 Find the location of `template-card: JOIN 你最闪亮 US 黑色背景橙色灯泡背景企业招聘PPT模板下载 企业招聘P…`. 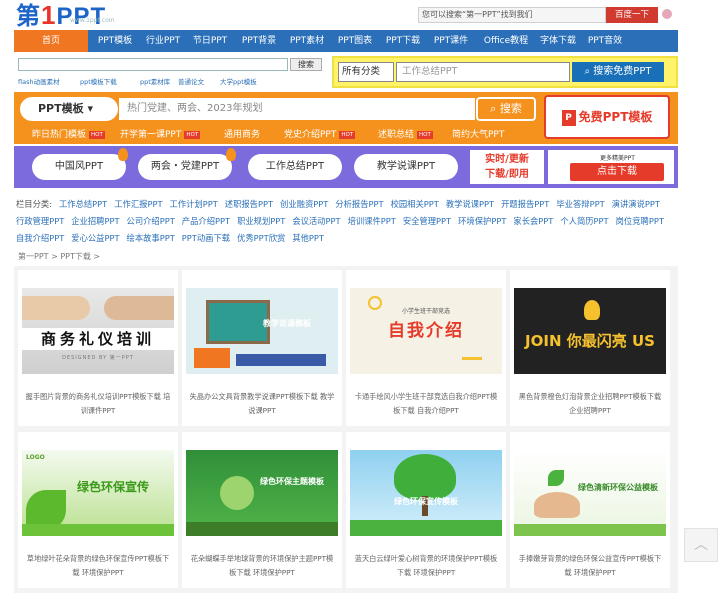

template-card: JOIN 你最闪亮 US 黑色背景橙色灯泡背景企业招聘PPT模板下载 企业招聘P… is located at coordinates (590, 348).